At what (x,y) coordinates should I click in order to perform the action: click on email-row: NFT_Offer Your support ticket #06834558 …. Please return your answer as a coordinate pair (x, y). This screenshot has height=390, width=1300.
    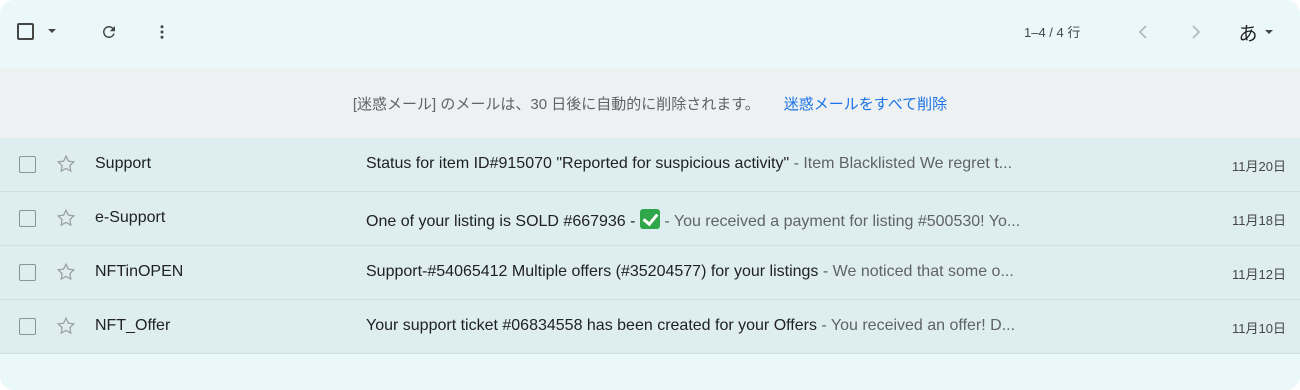
    Looking at the image, I should click on (650, 327).